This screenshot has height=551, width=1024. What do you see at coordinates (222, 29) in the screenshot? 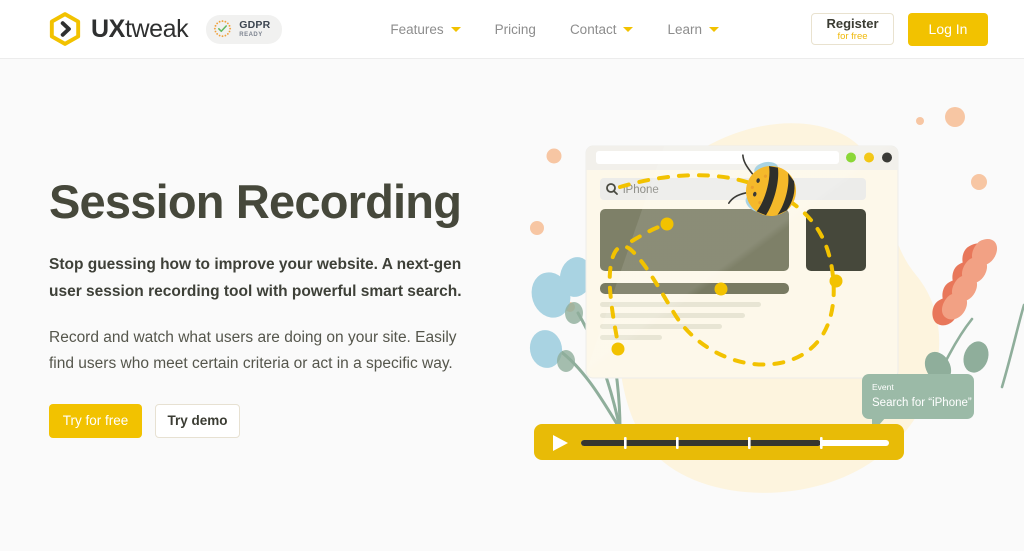
I see `gdpr-check-ring-icon` at bounding box center [222, 29].